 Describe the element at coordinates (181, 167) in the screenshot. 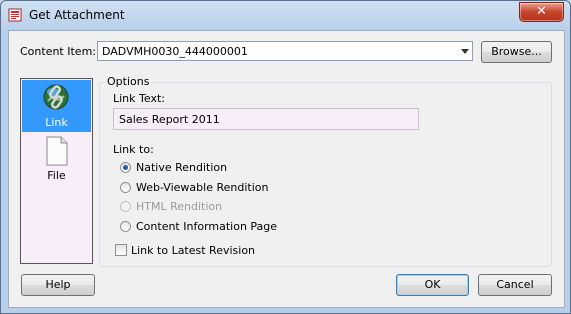

I see `radio-native-rendition-label: Native Rendition` at that location.